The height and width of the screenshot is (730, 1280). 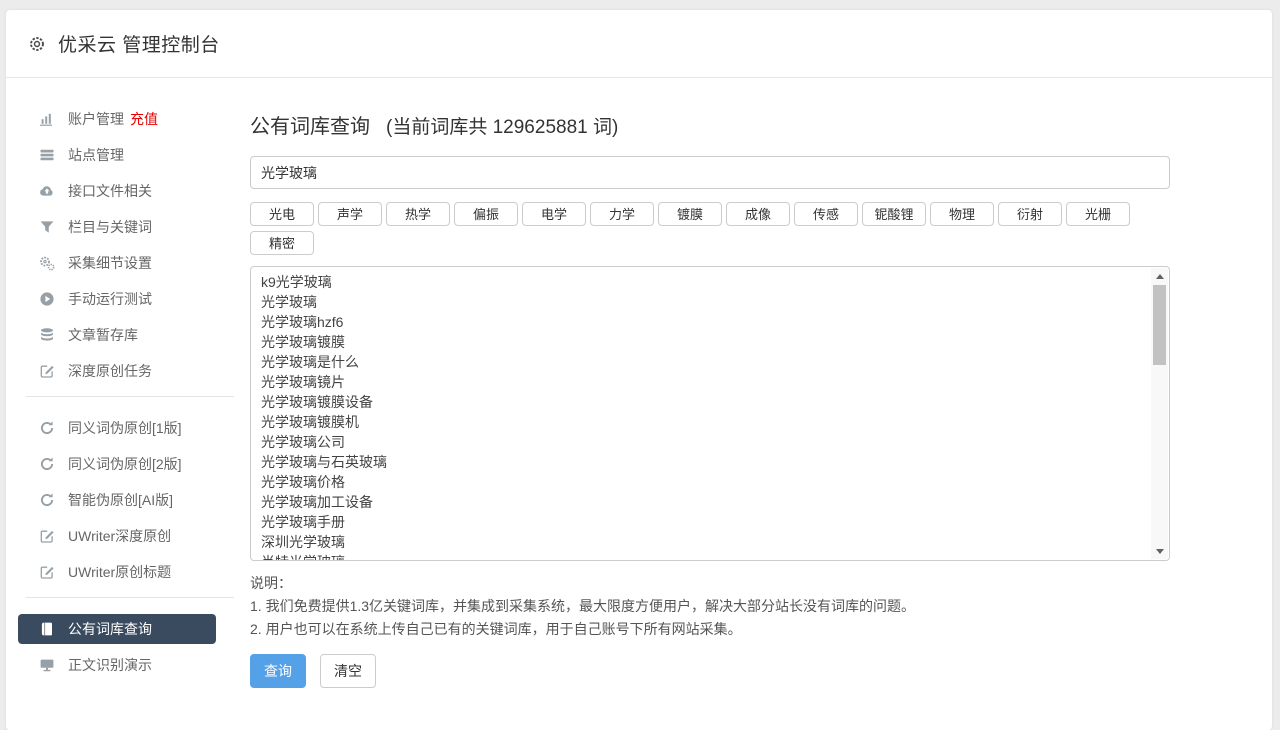 What do you see at coordinates (120, 536) in the screenshot?
I see `sidebar-item-label: UWriter深度原创` at bounding box center [120, 536].